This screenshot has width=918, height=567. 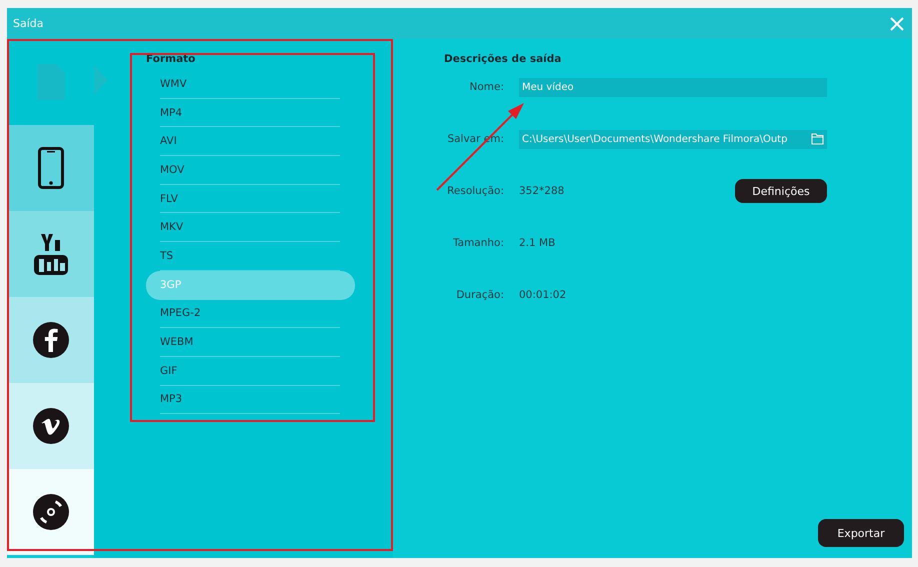 I want to click on format-item: WMV, so click(x=250, y=84).